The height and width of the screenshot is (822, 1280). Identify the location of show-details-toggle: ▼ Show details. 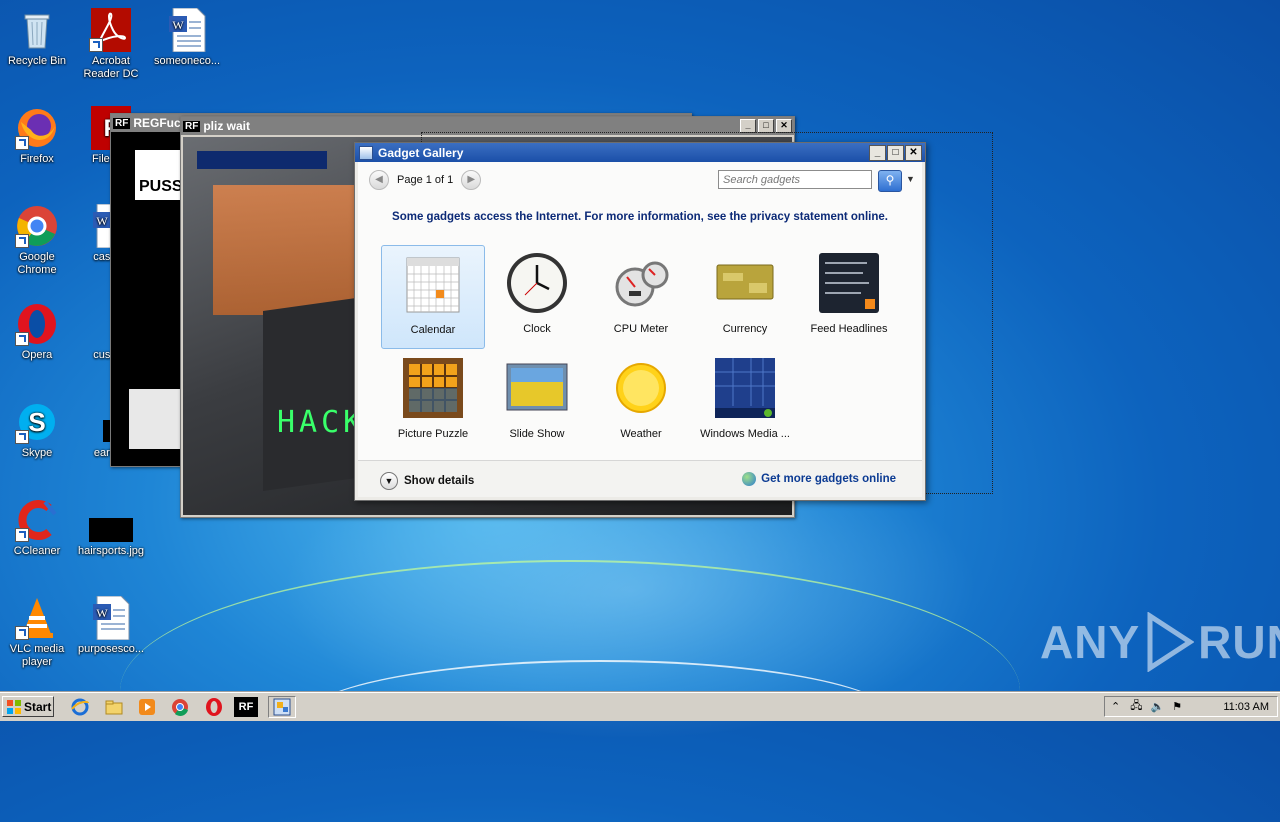
(427, 481).